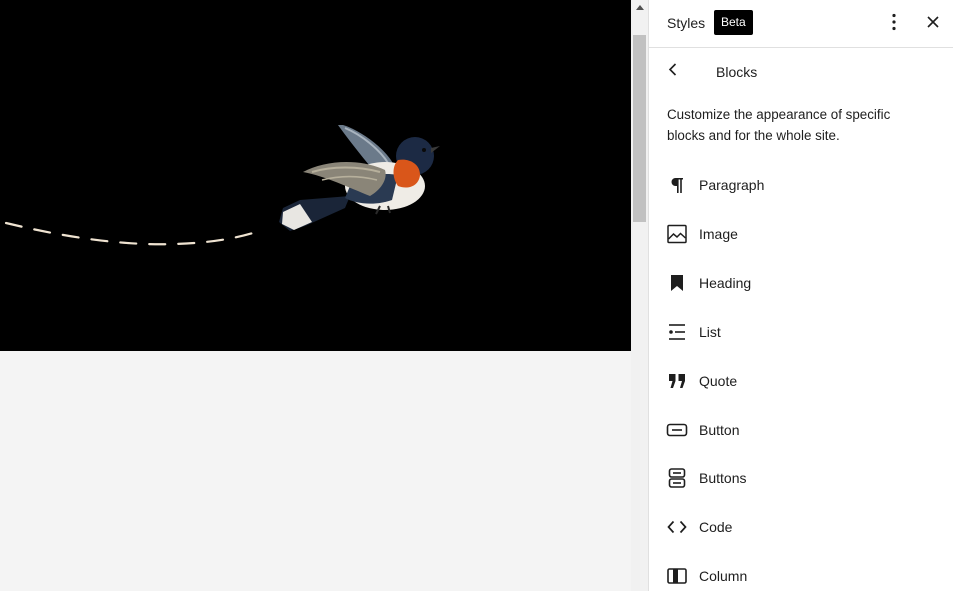 This screenshot has width=953, height=591. What do you see at coordinates (801, 184) in the screenshot?
I see `block-item-paragraph: Paragraph` at bounding box center [801, 184].